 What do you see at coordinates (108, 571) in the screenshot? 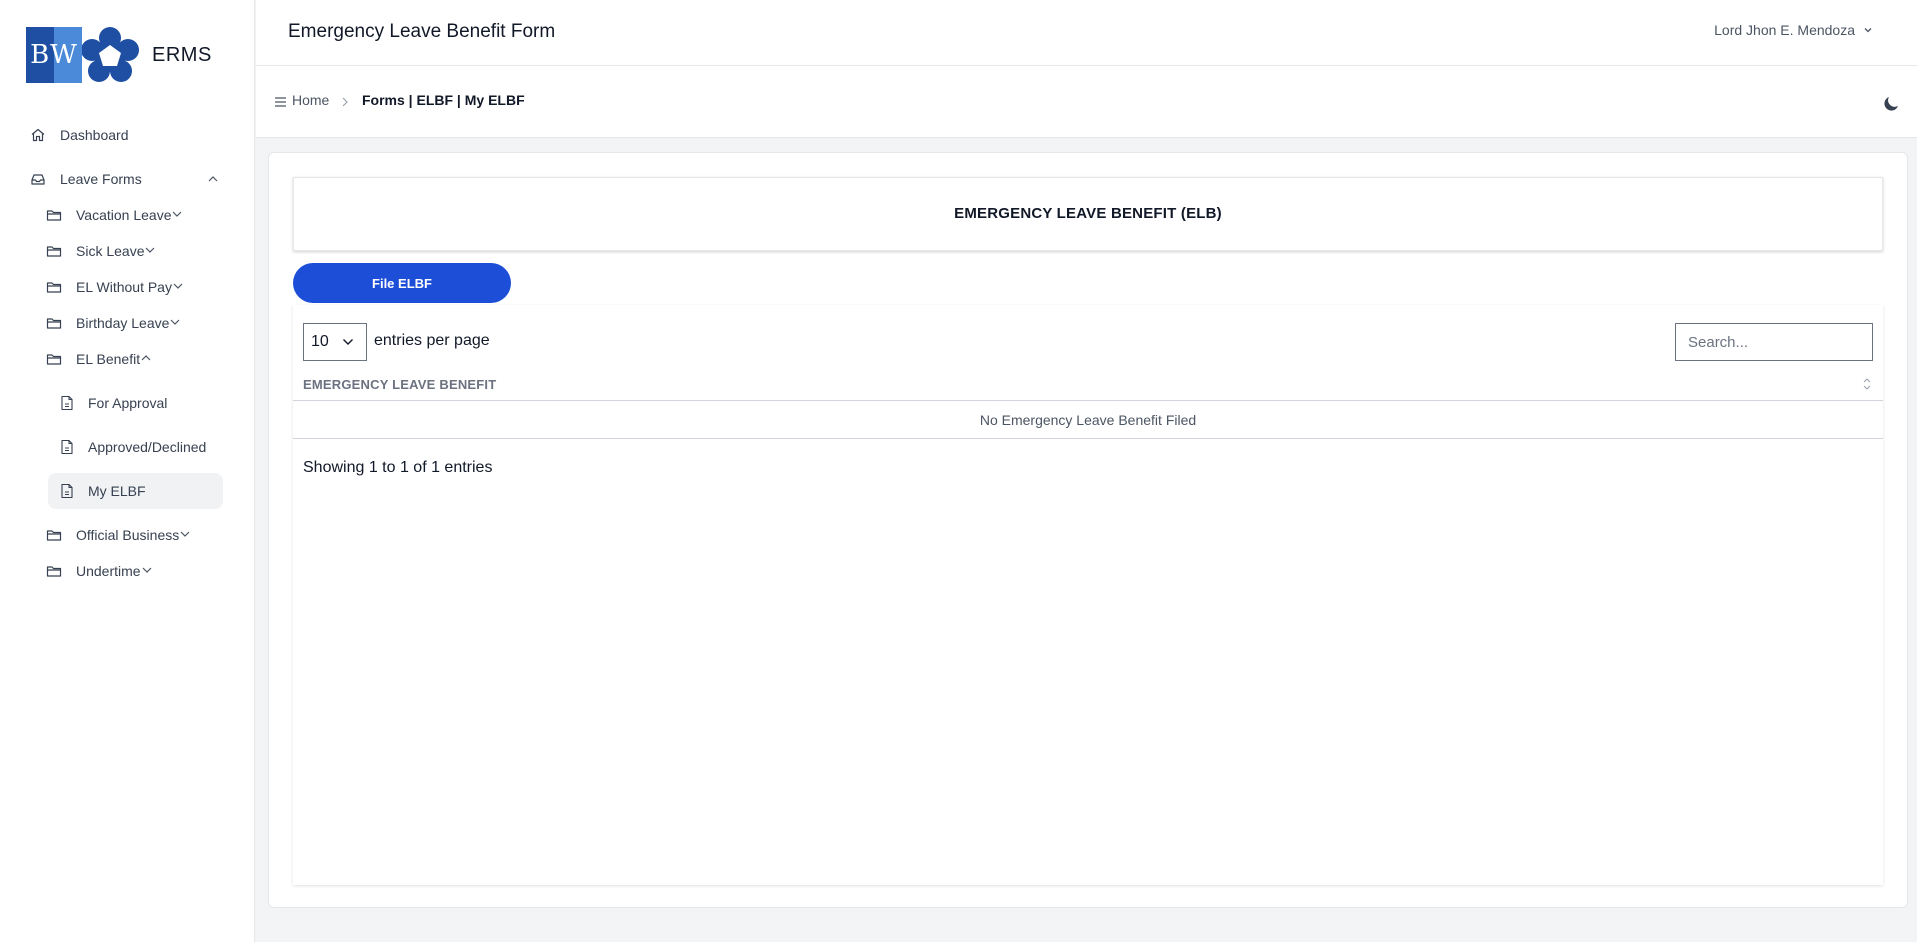
I see `sidebar-item-label: Undertime` at bounding box center [108, 571].